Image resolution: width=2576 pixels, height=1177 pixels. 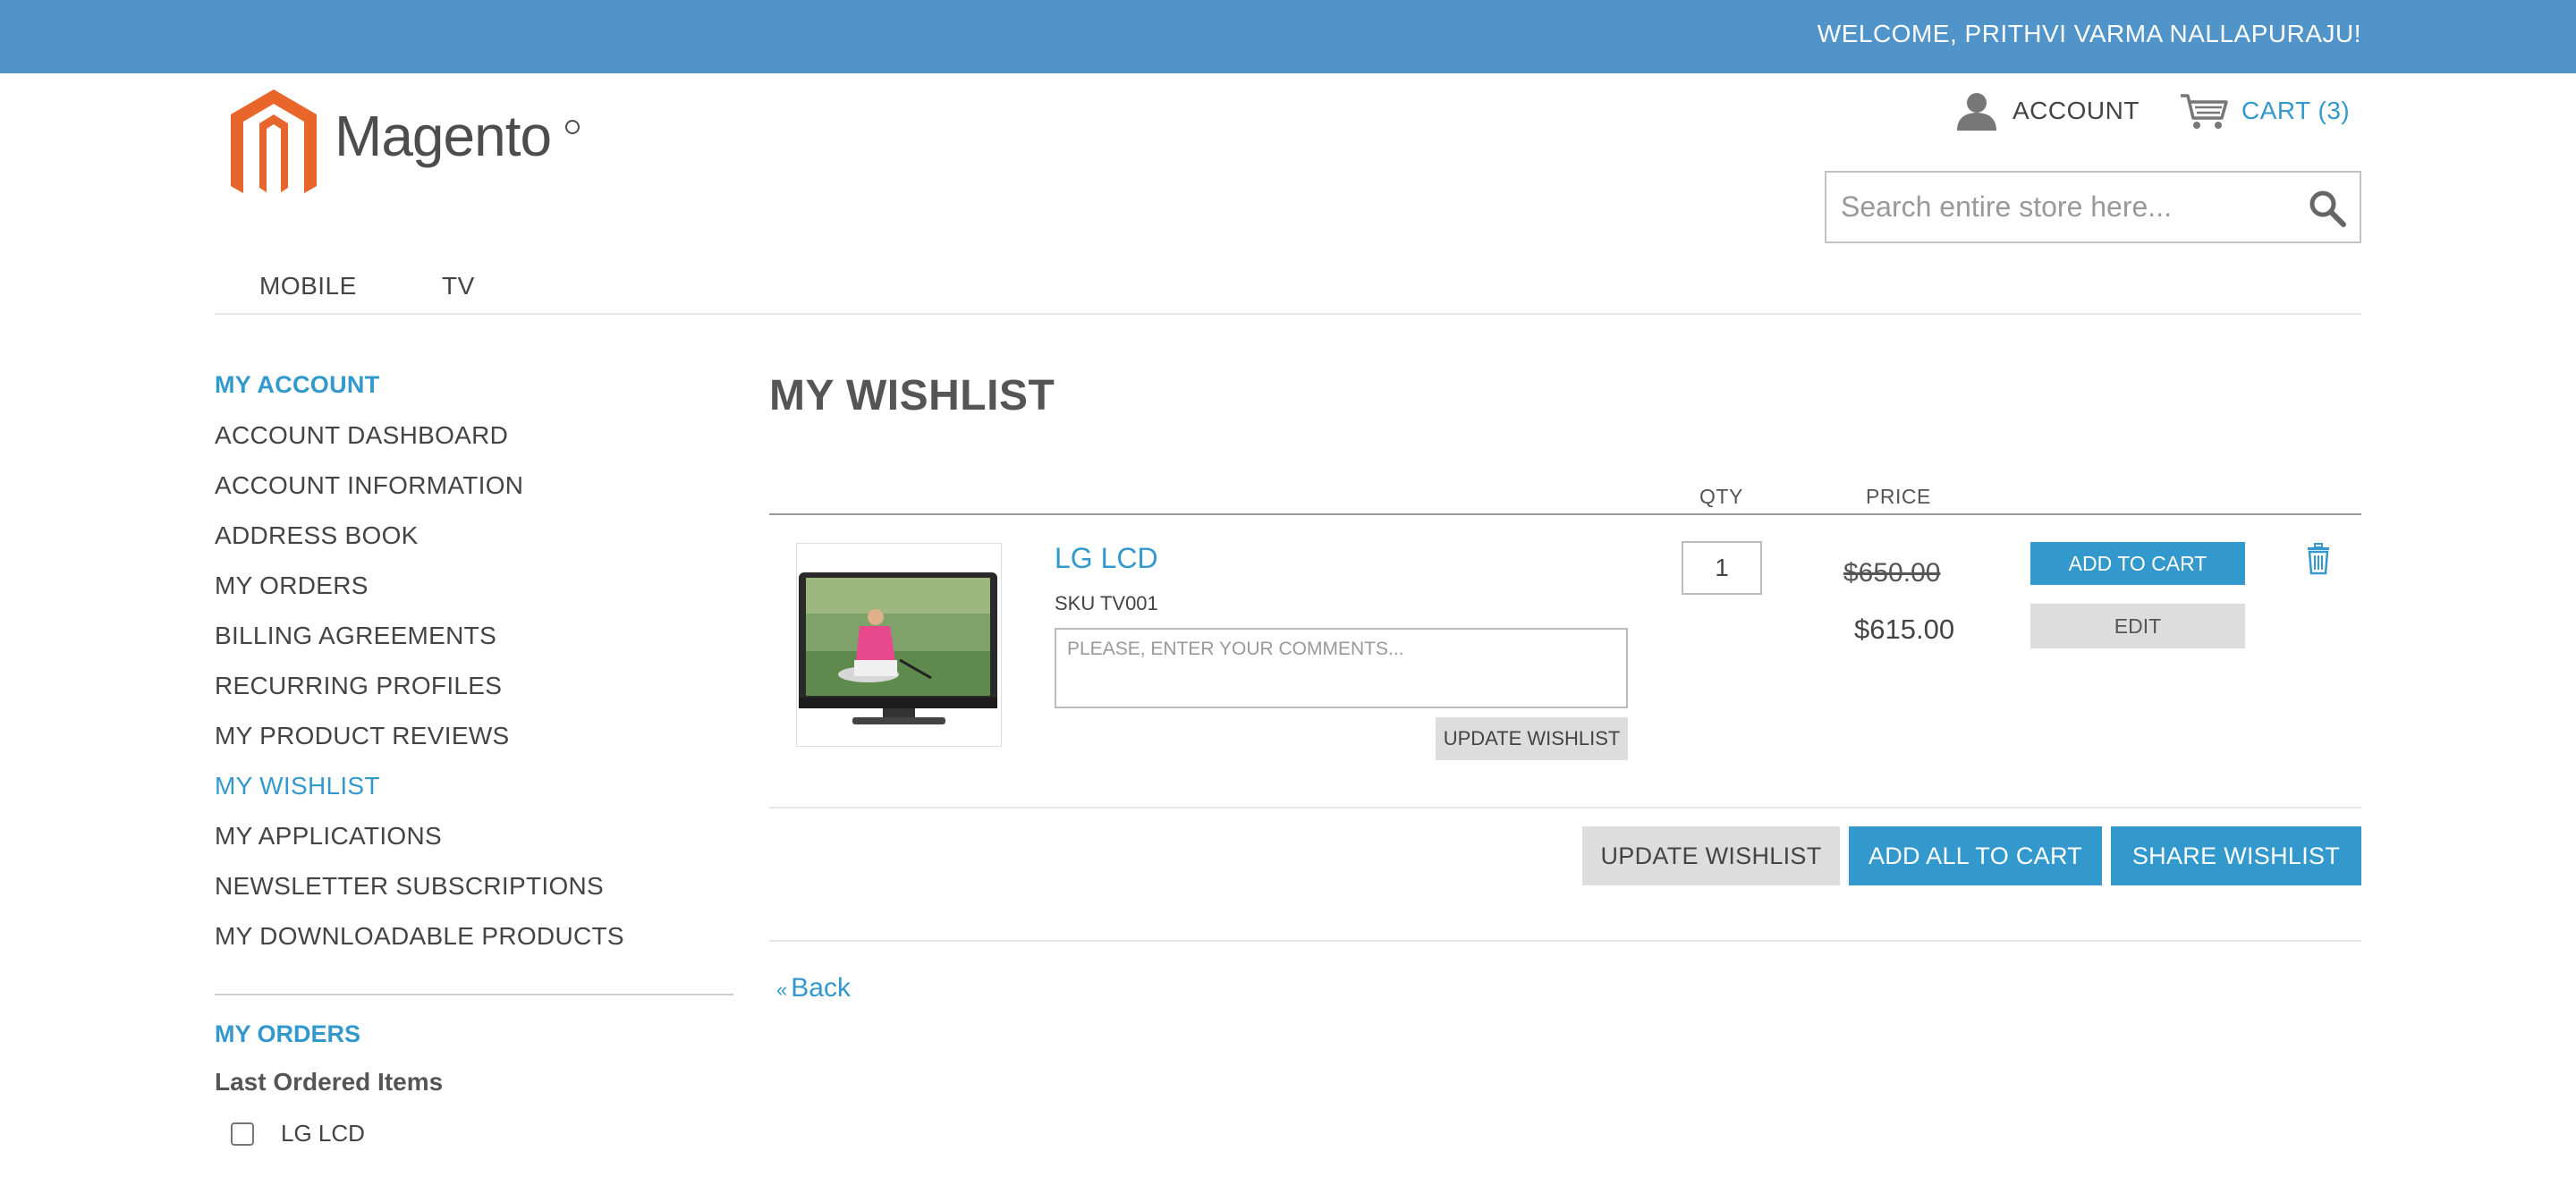 What do you see at coordinates (443, 136) in the screenshot?
I see `logo-wordmark: Magento` at bounding box center [443, 136].